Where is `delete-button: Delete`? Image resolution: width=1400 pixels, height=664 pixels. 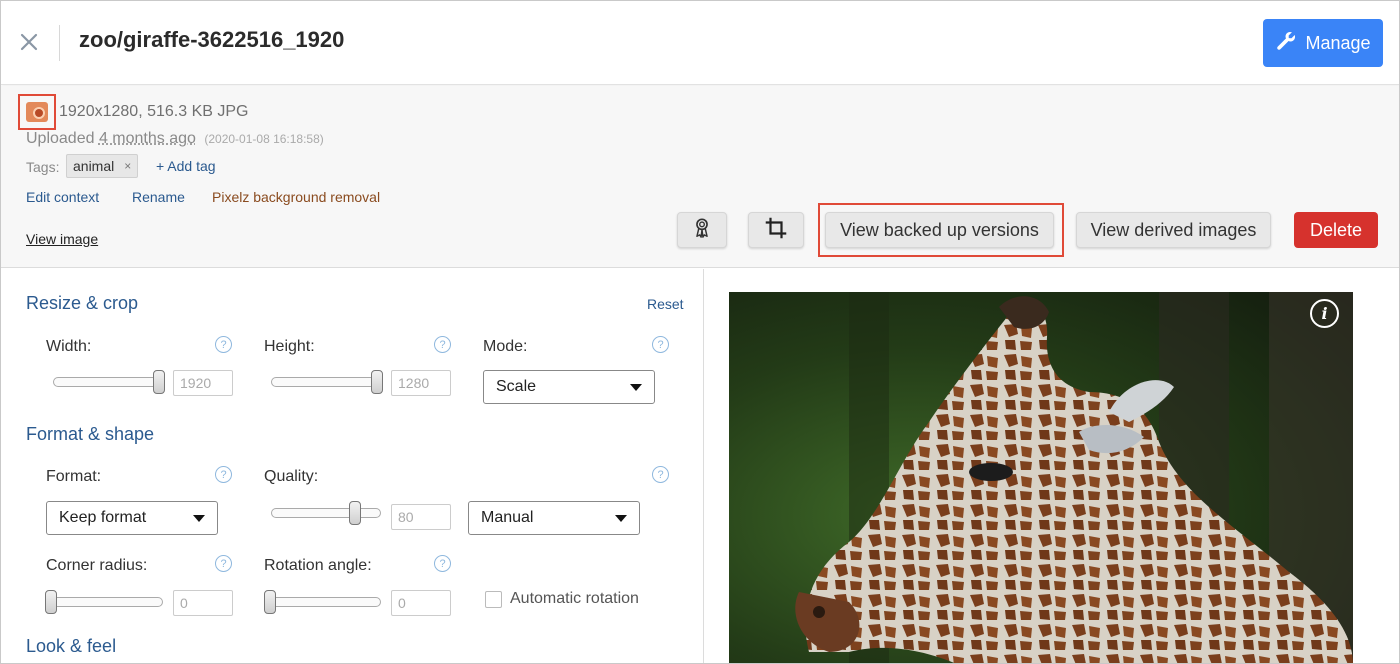
delete-button: Delete is located at coordinates (1336, 230).